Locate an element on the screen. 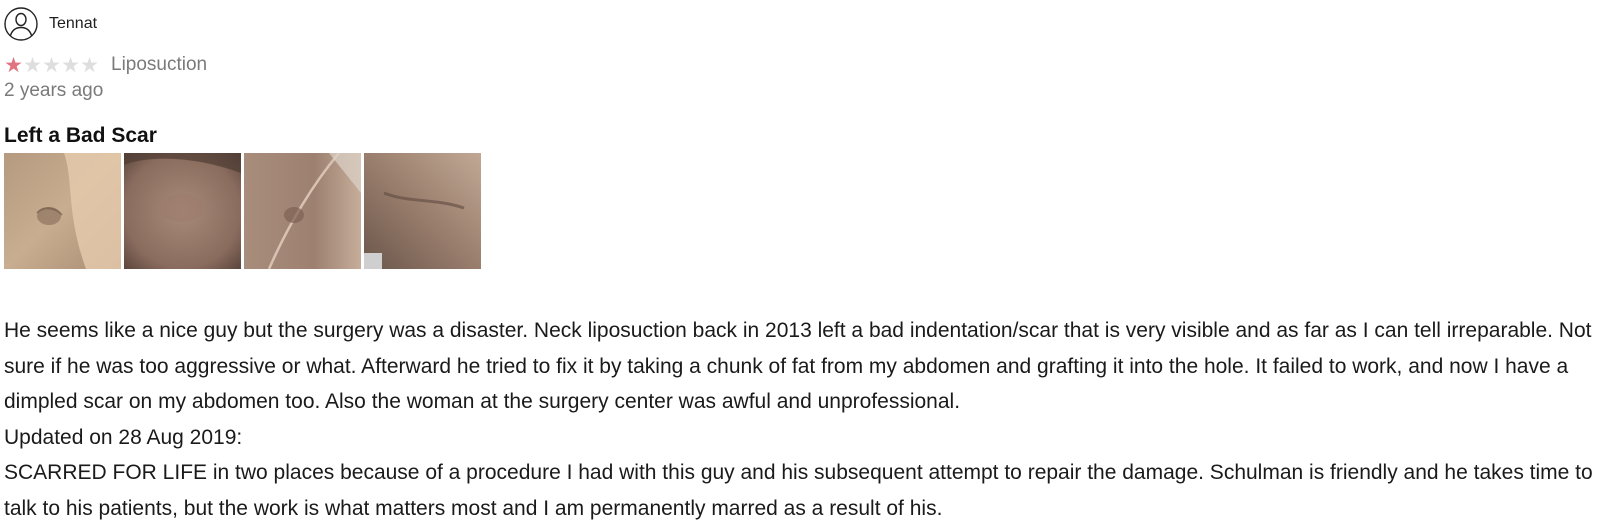  star-rating: ★ ★ ★ ★ ★ is located at coordinates (51, 65).